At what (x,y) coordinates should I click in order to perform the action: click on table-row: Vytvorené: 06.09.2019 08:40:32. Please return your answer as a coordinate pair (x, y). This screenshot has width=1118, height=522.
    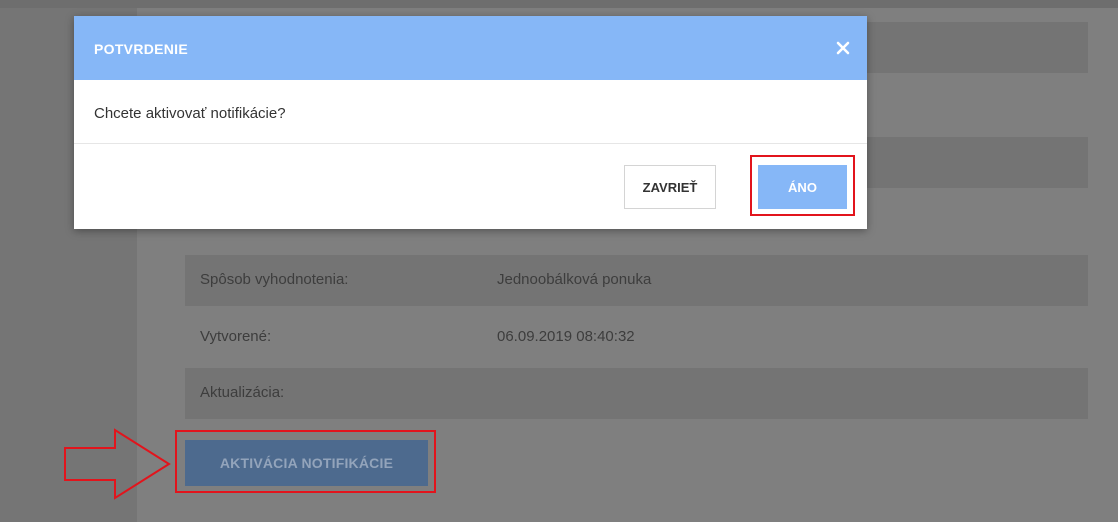
    Looking at the image, I should click on (636, 337).